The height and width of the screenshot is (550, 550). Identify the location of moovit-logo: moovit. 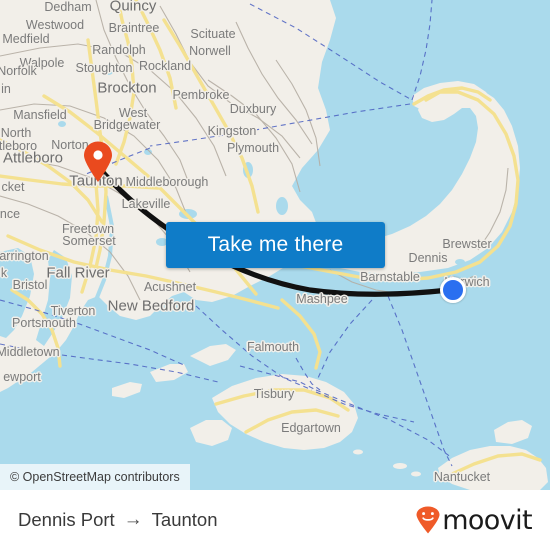
(474, 520).